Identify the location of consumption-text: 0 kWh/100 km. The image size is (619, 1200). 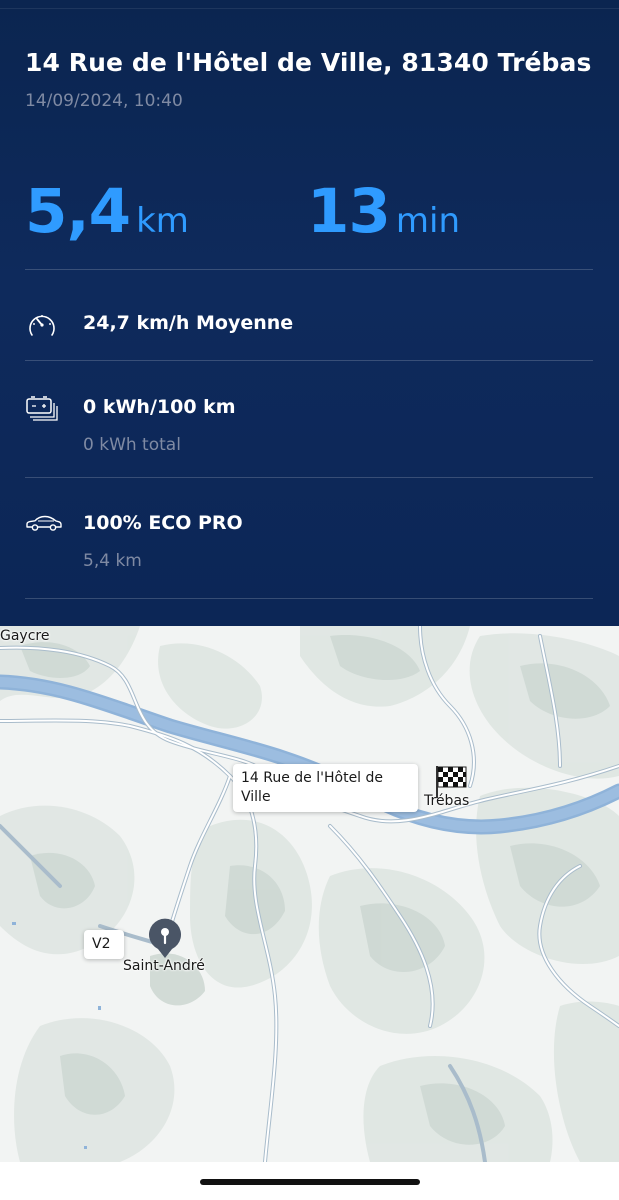
(159, 407).